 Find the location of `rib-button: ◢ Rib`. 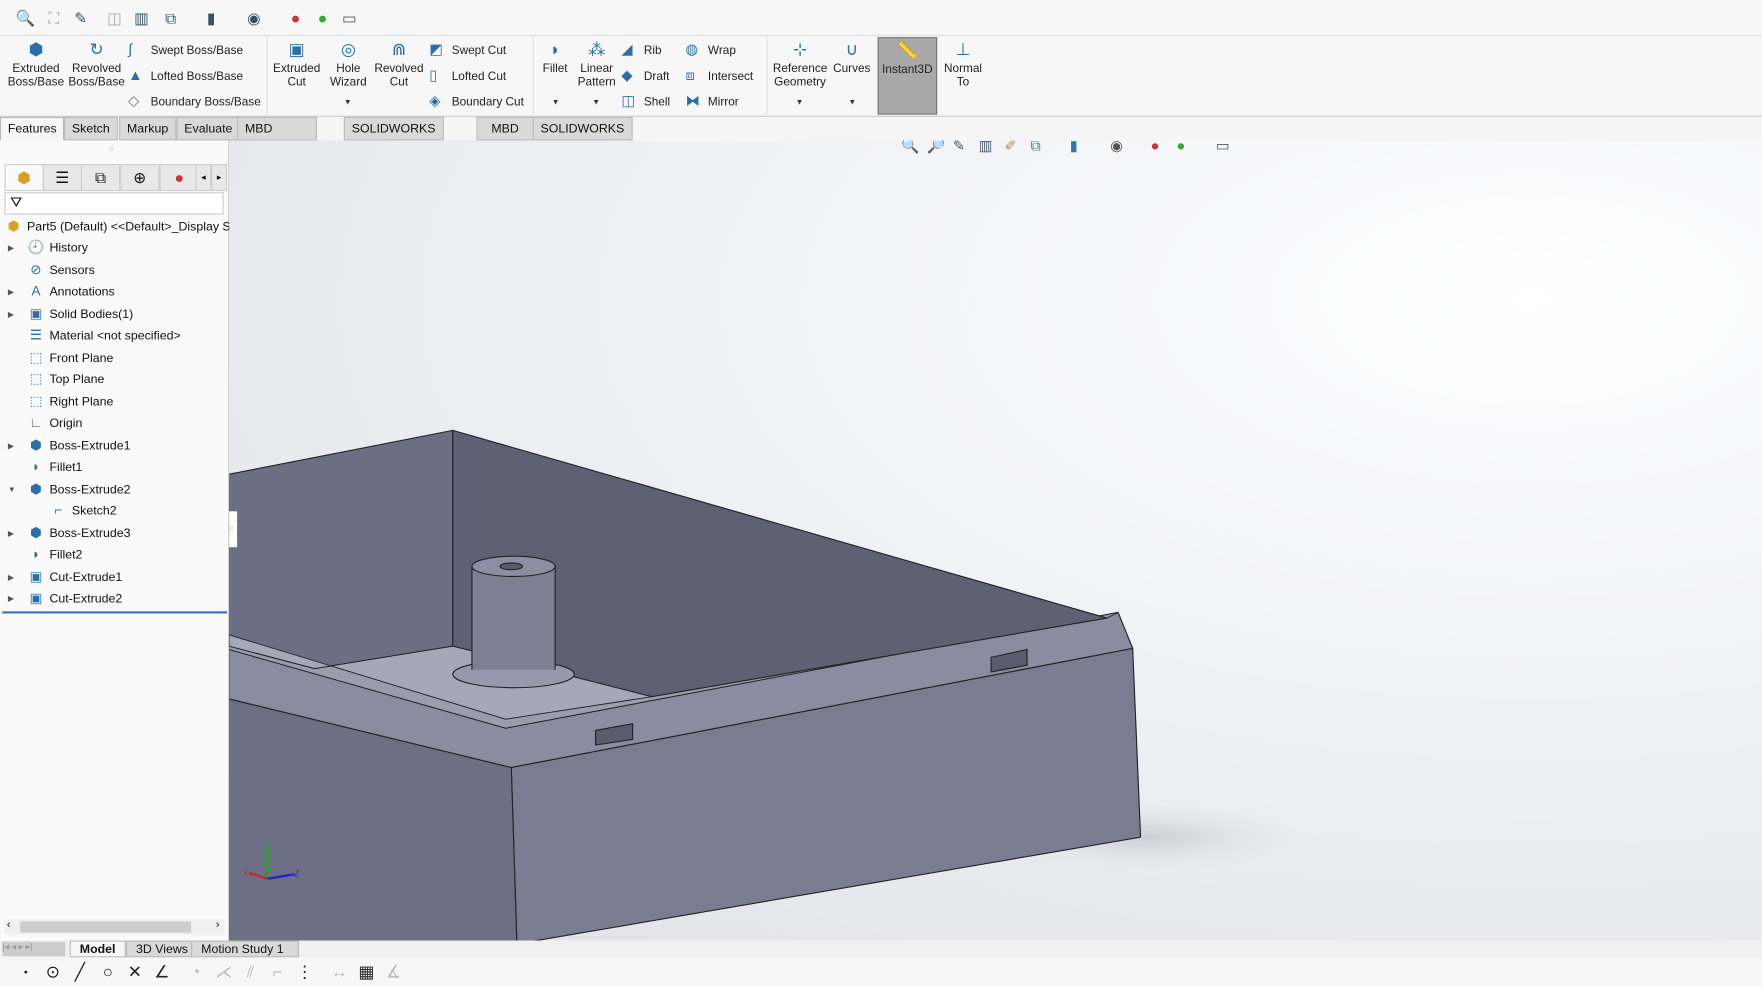

rib-button: ◢ Rib is located at coordinates (641, 50).